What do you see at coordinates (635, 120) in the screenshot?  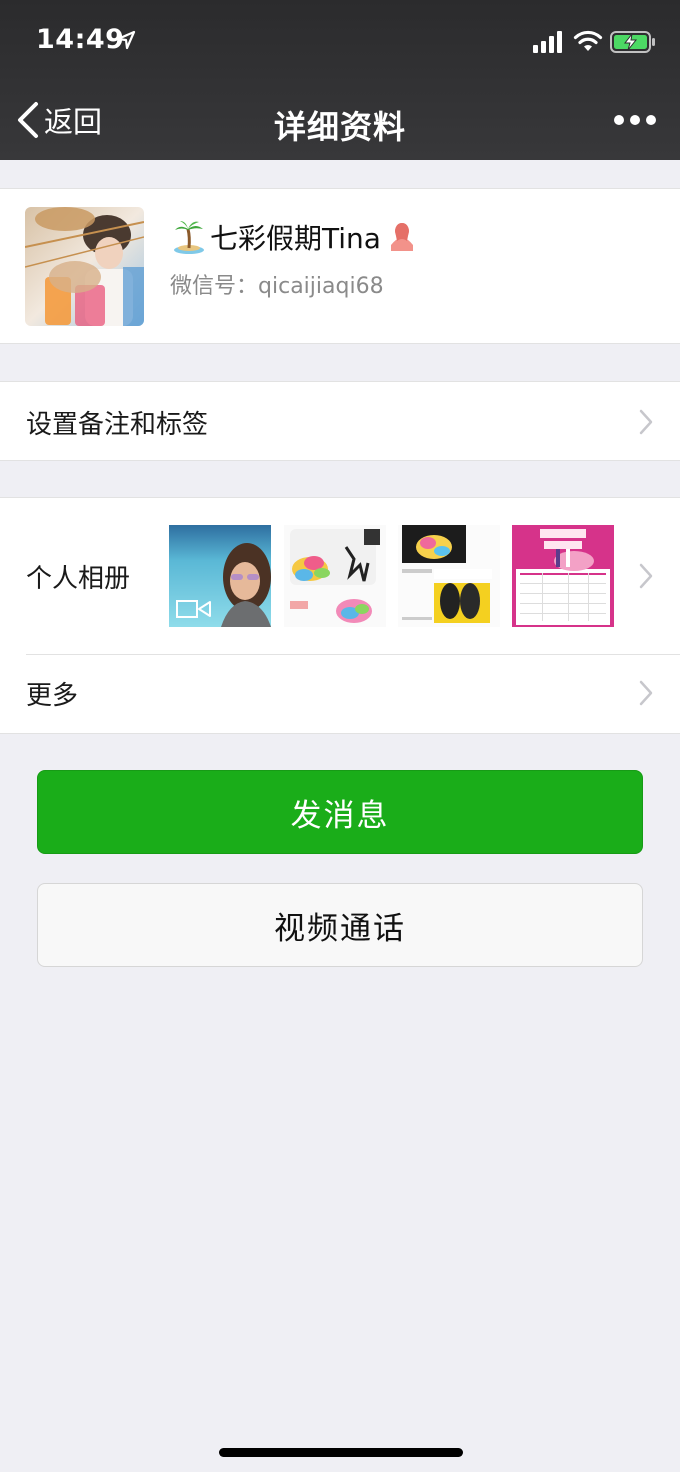 I see `more-dots-icon` at bounding box center [635, 120].